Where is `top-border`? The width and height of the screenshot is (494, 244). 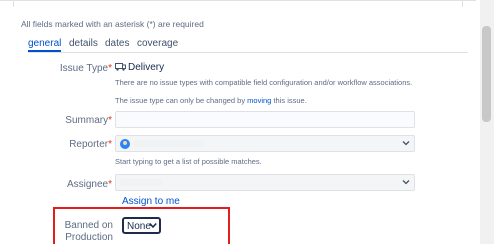
top-border is located at coordinates (238, 0).